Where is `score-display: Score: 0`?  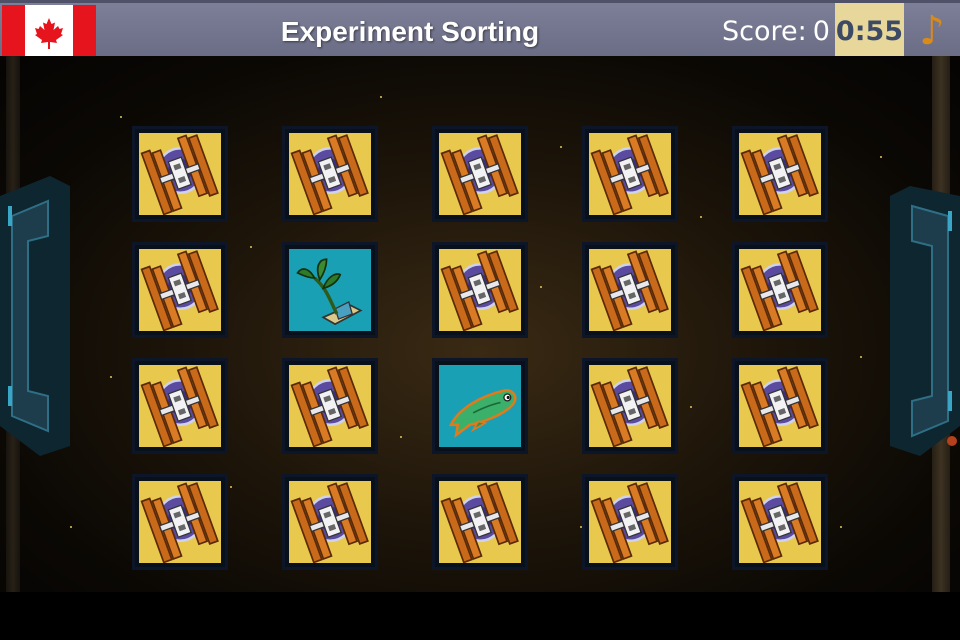 score-display: Score: 0 is located at coordinates (776, 31).